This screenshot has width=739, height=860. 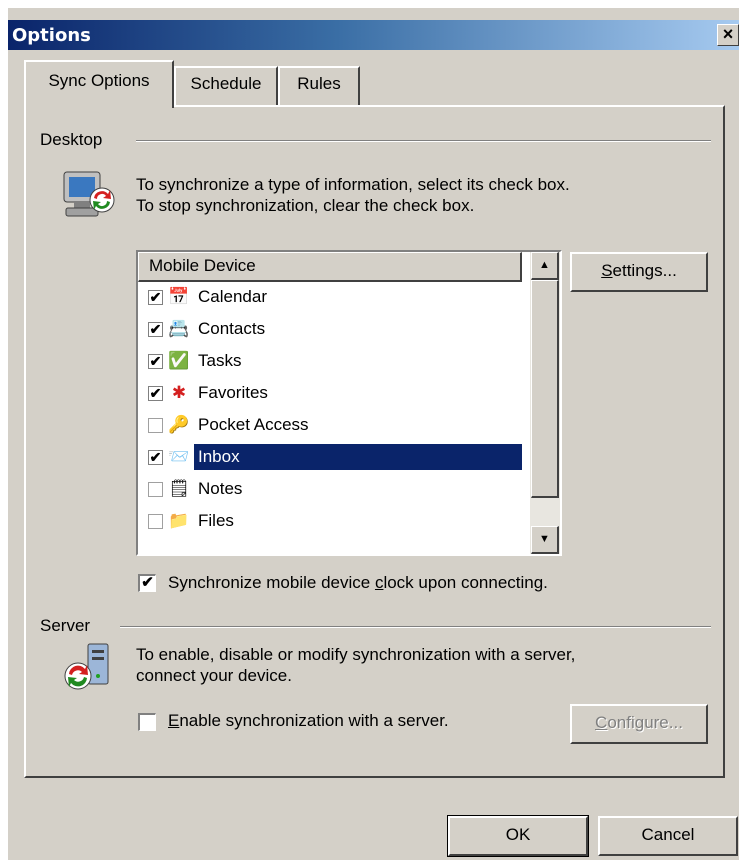 What do you see at coordinates (220, 360) in the screenshot?
I see `list-item-label: Tasks` at bounding box center [220, 360].